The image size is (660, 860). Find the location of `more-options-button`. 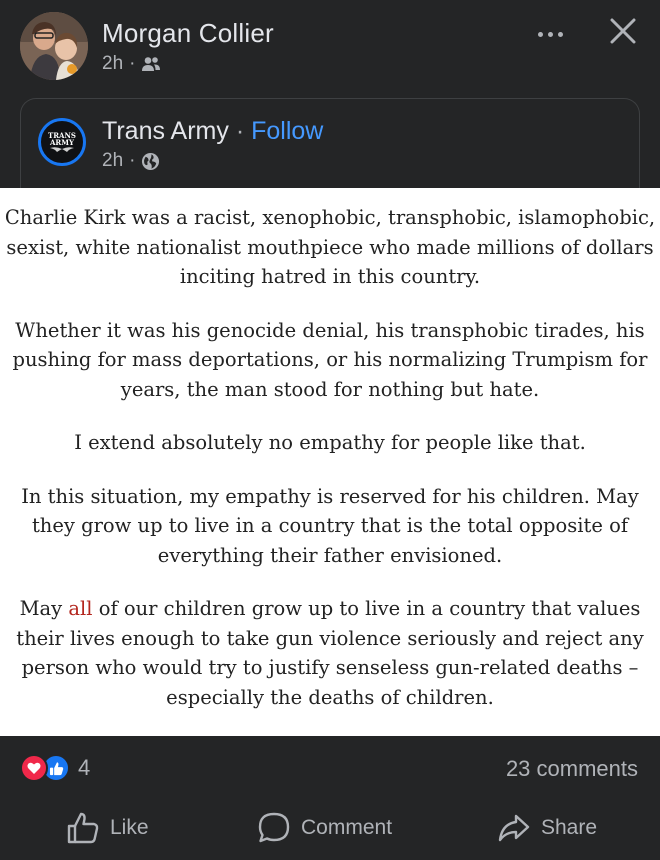

more-options-button is located at coordinates (550, 34).